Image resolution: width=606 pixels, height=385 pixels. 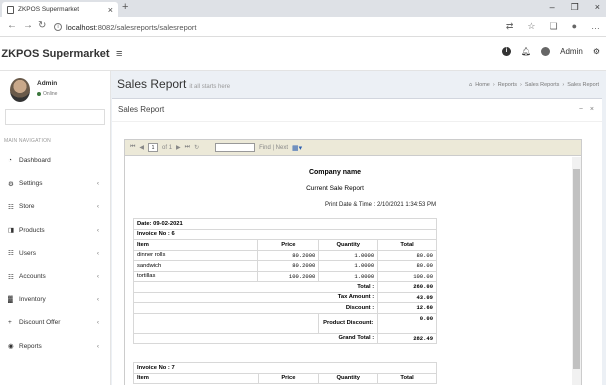 I want to click on profile-icon: ●, so click(x=574, y=26).